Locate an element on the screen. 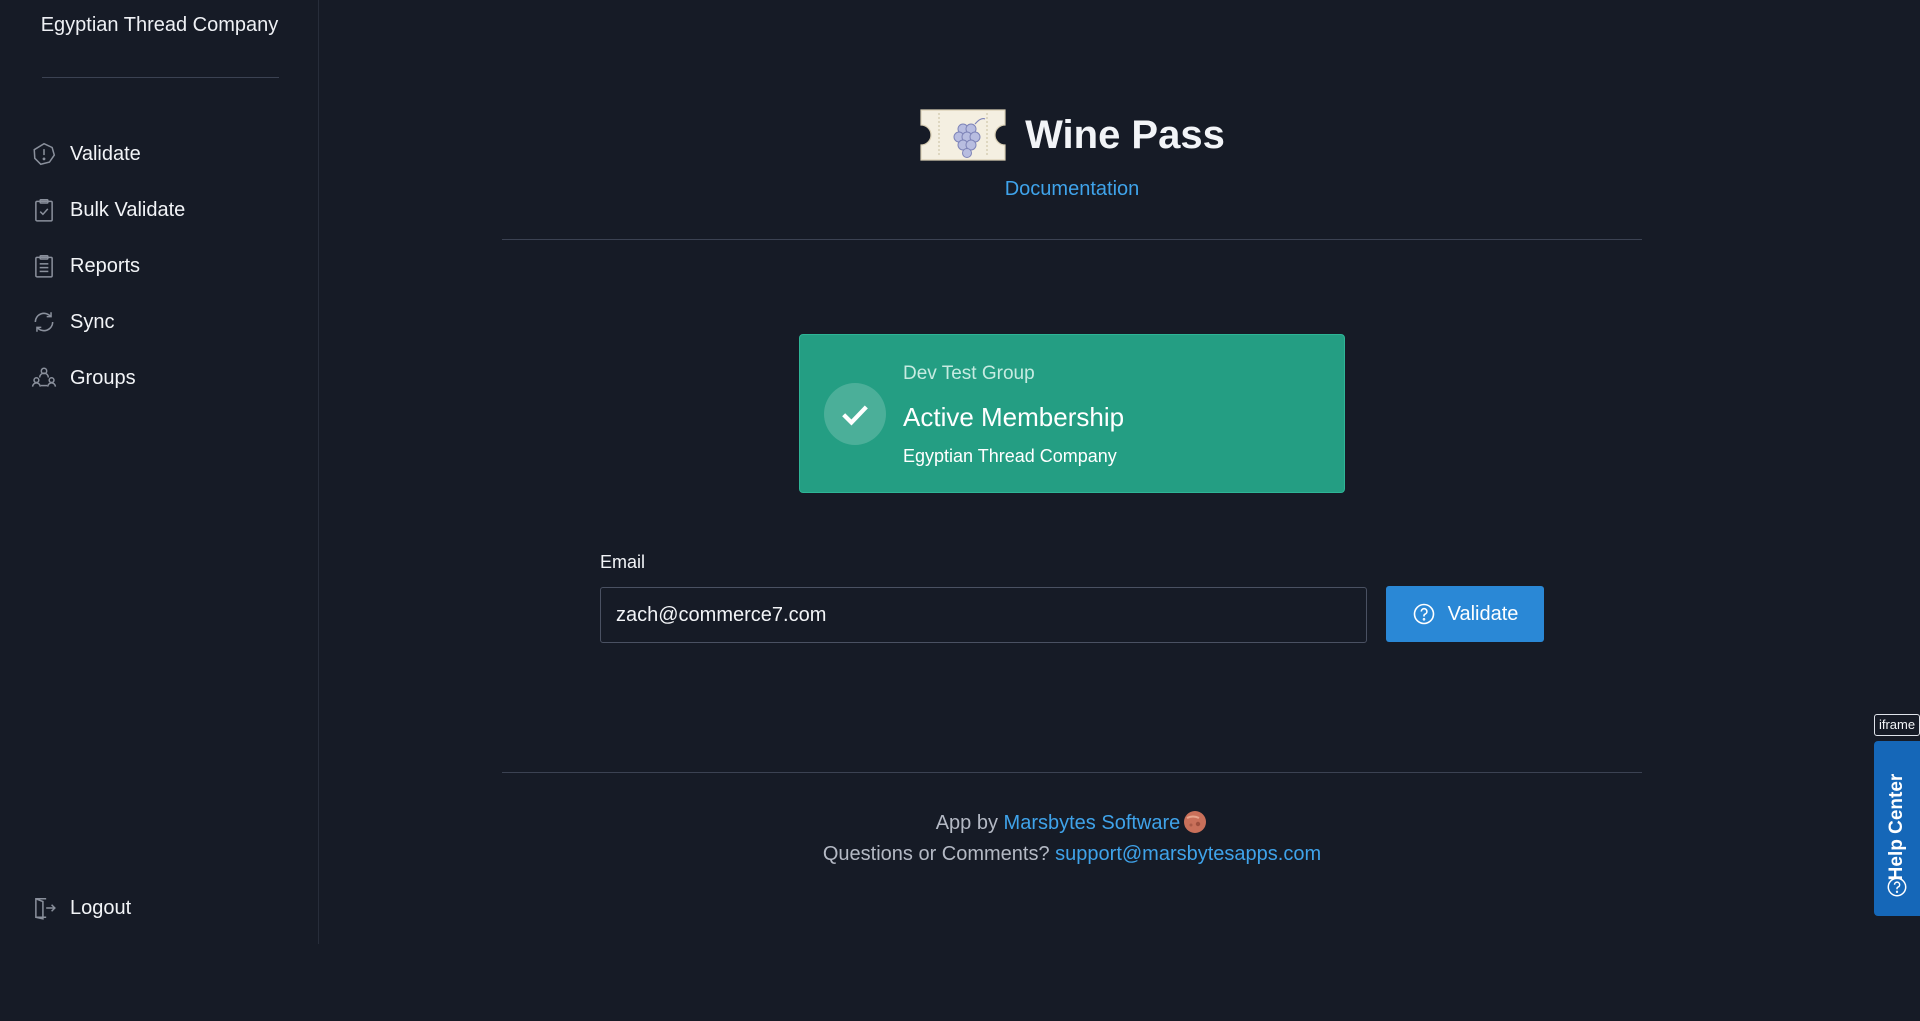 The width and height of the screenshot is (1920, 1021). clipboard-list-icon is located at coordinates (44, 266).